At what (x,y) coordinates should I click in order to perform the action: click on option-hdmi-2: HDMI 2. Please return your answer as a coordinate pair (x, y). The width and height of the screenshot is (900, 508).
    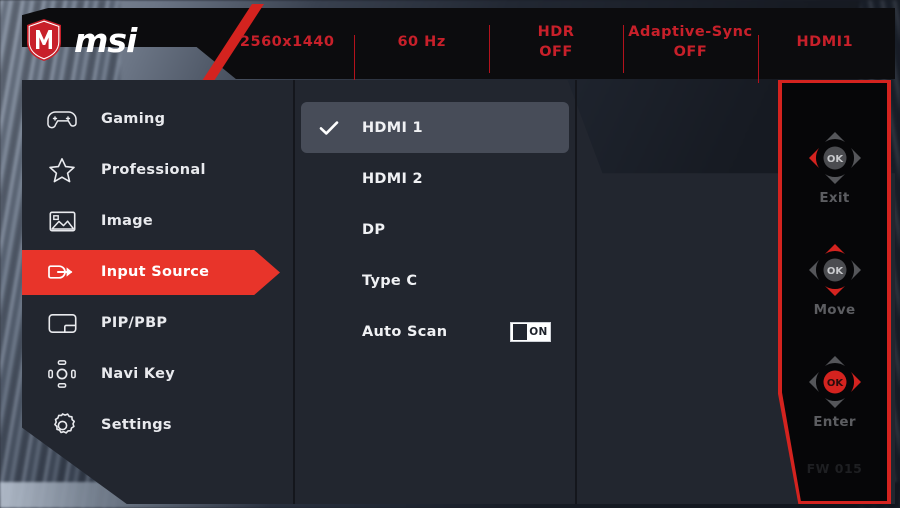
    Looking at the image, I should click on (435, 178).